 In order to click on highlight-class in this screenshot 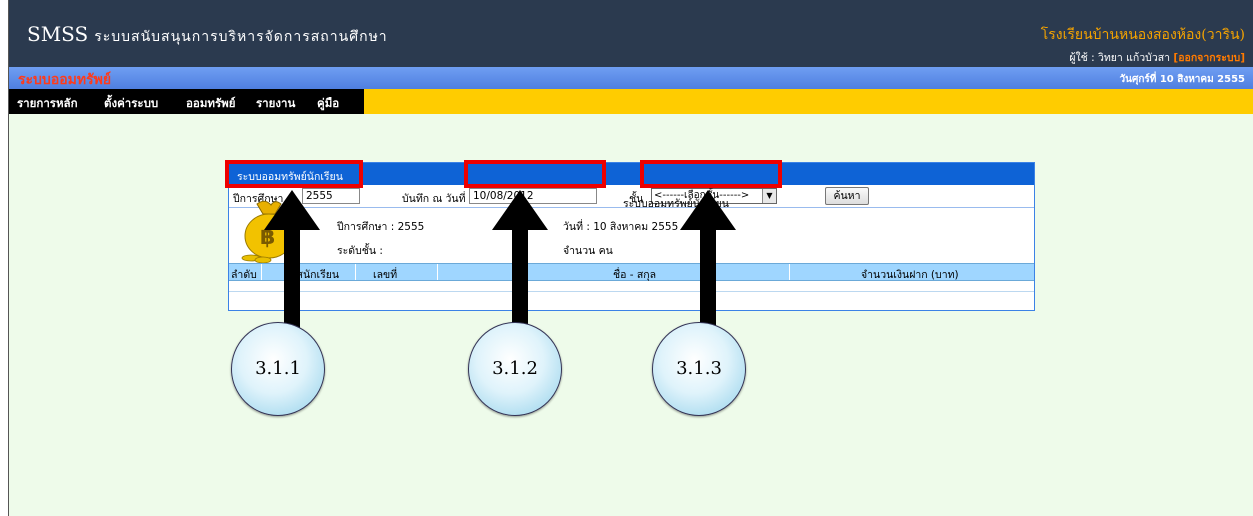, I will do `click(711, 174)`.